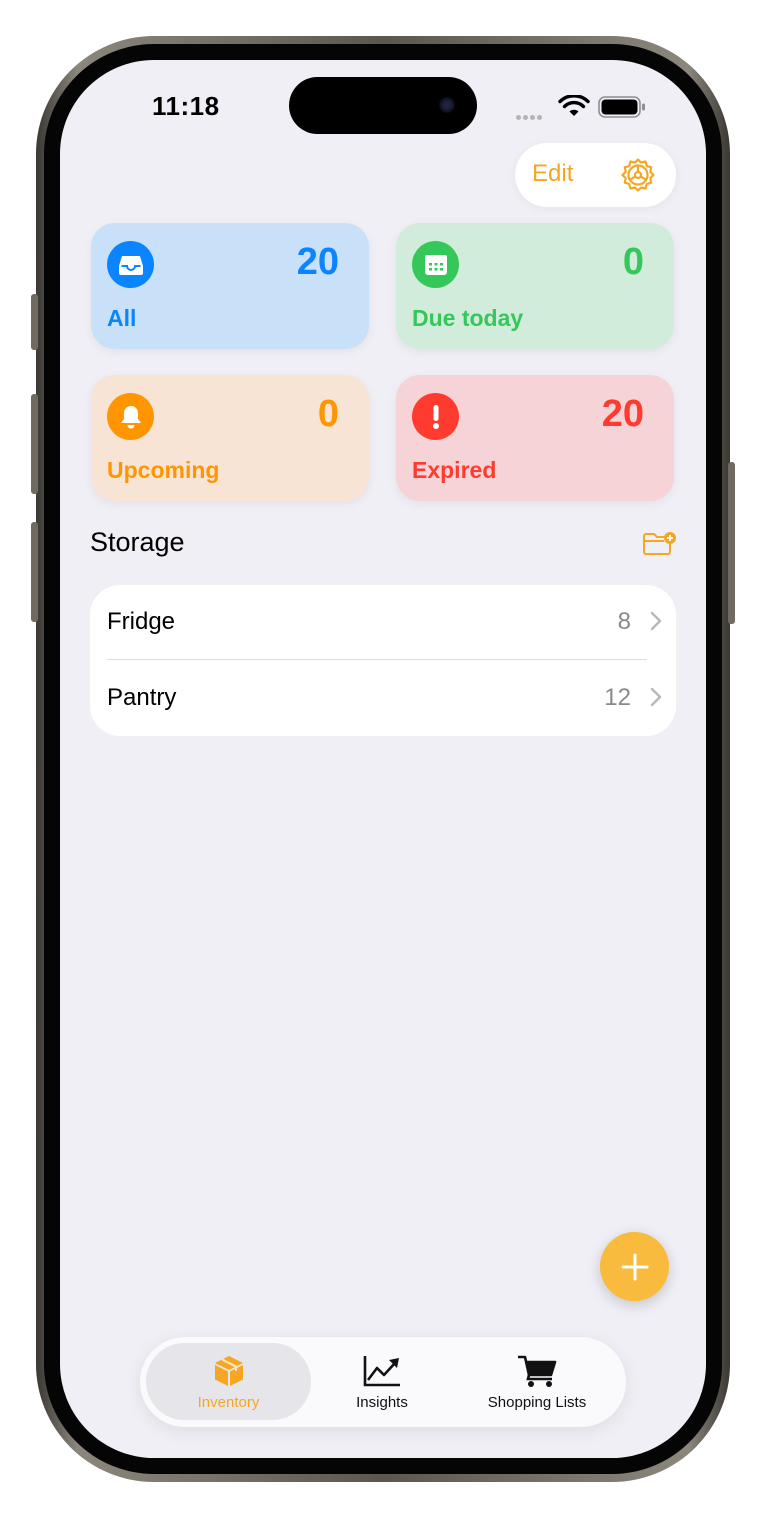  I want to click on card-label: Expired, so click(454, 470).